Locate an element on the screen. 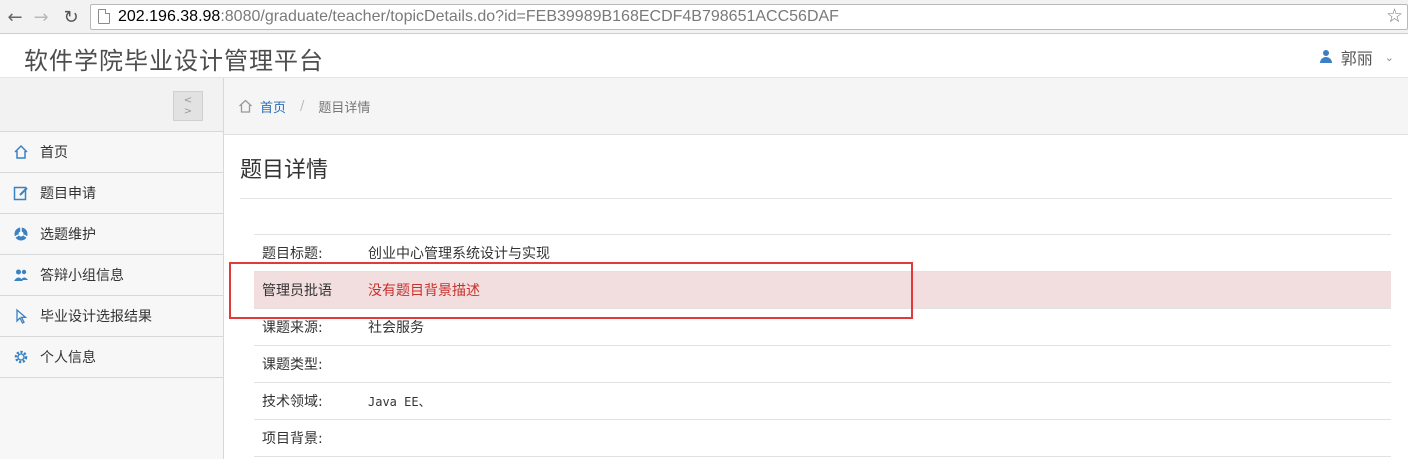 The image size is (1408, 459). page-icon is located at coordinates (104, 16).